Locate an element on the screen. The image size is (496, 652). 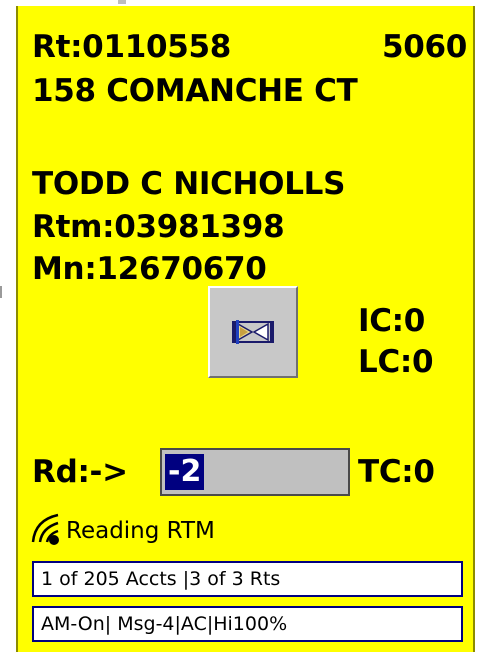
modes-status-bar: AM-On| Msg-4|AC|Hi100% is located at coordinates (247, 624).